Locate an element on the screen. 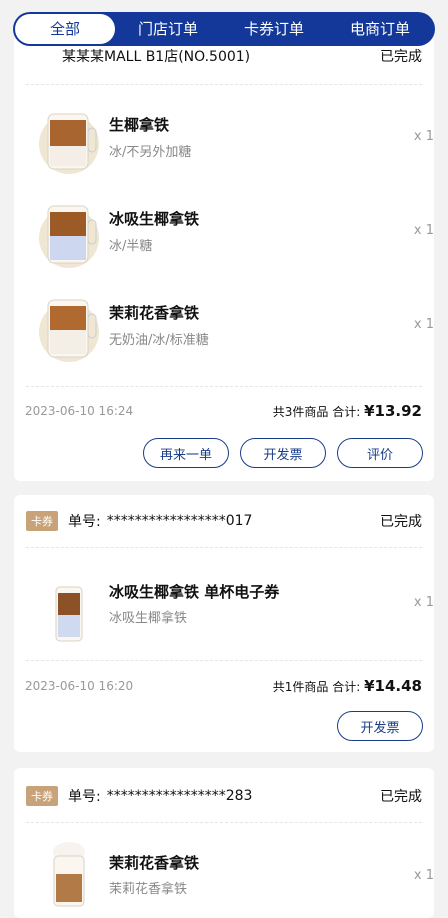 The width and height of the screenshot is (448, 918). item-options: 茉莉花香拿铁 is located at coordinates (148, 889).